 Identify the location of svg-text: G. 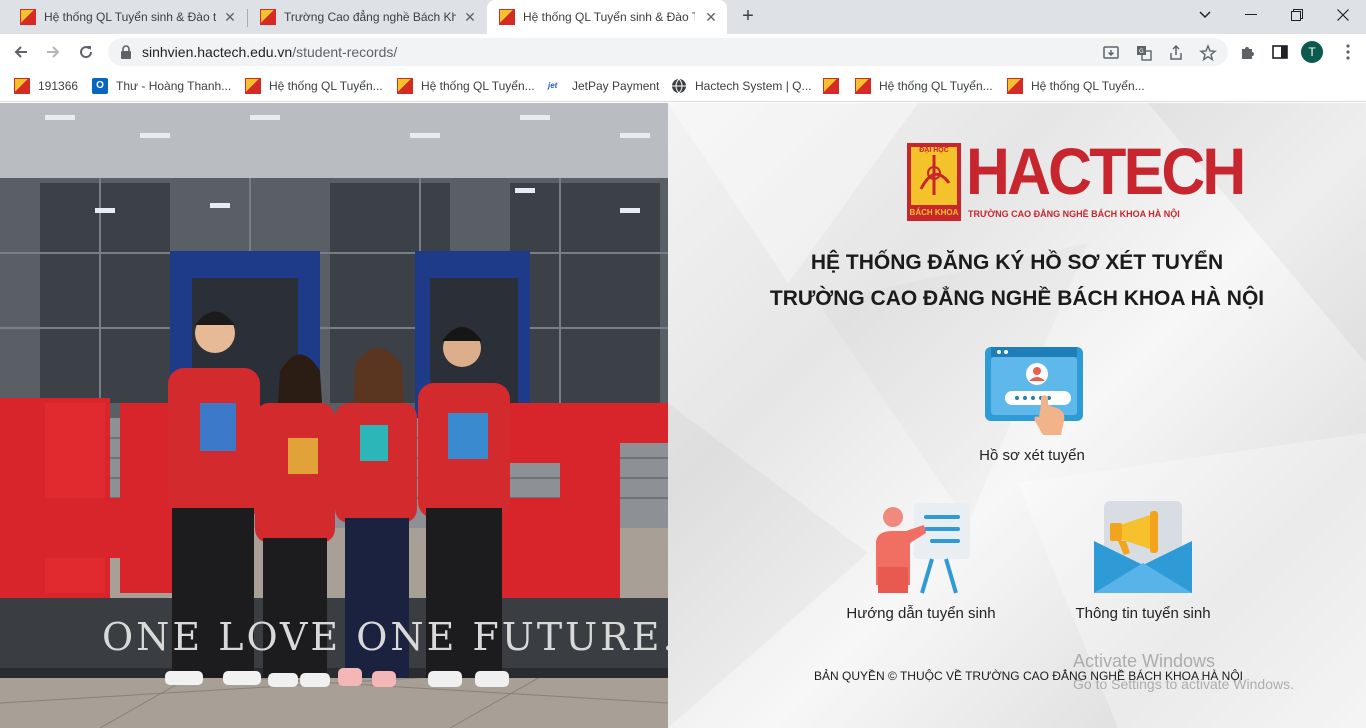
(1141, 51).